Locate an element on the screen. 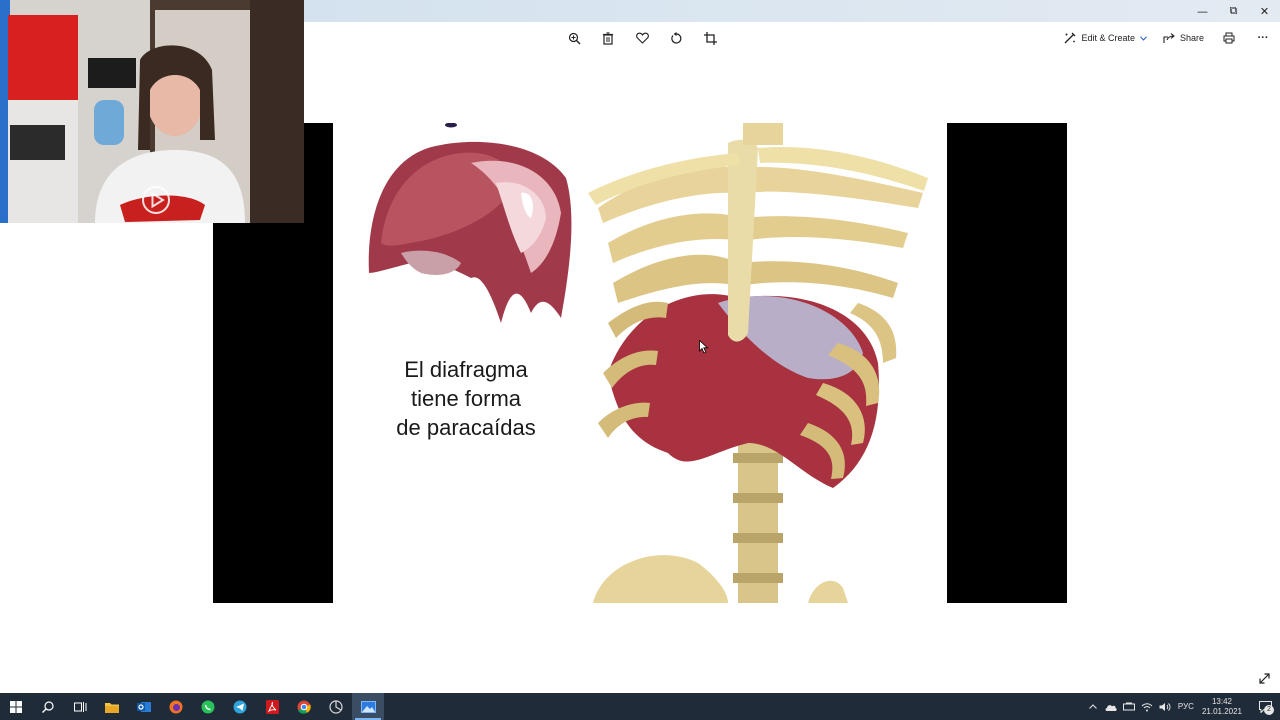 The height and width of the screenshot is (720, 1280). print-button is located at coordinates (1229, 38).